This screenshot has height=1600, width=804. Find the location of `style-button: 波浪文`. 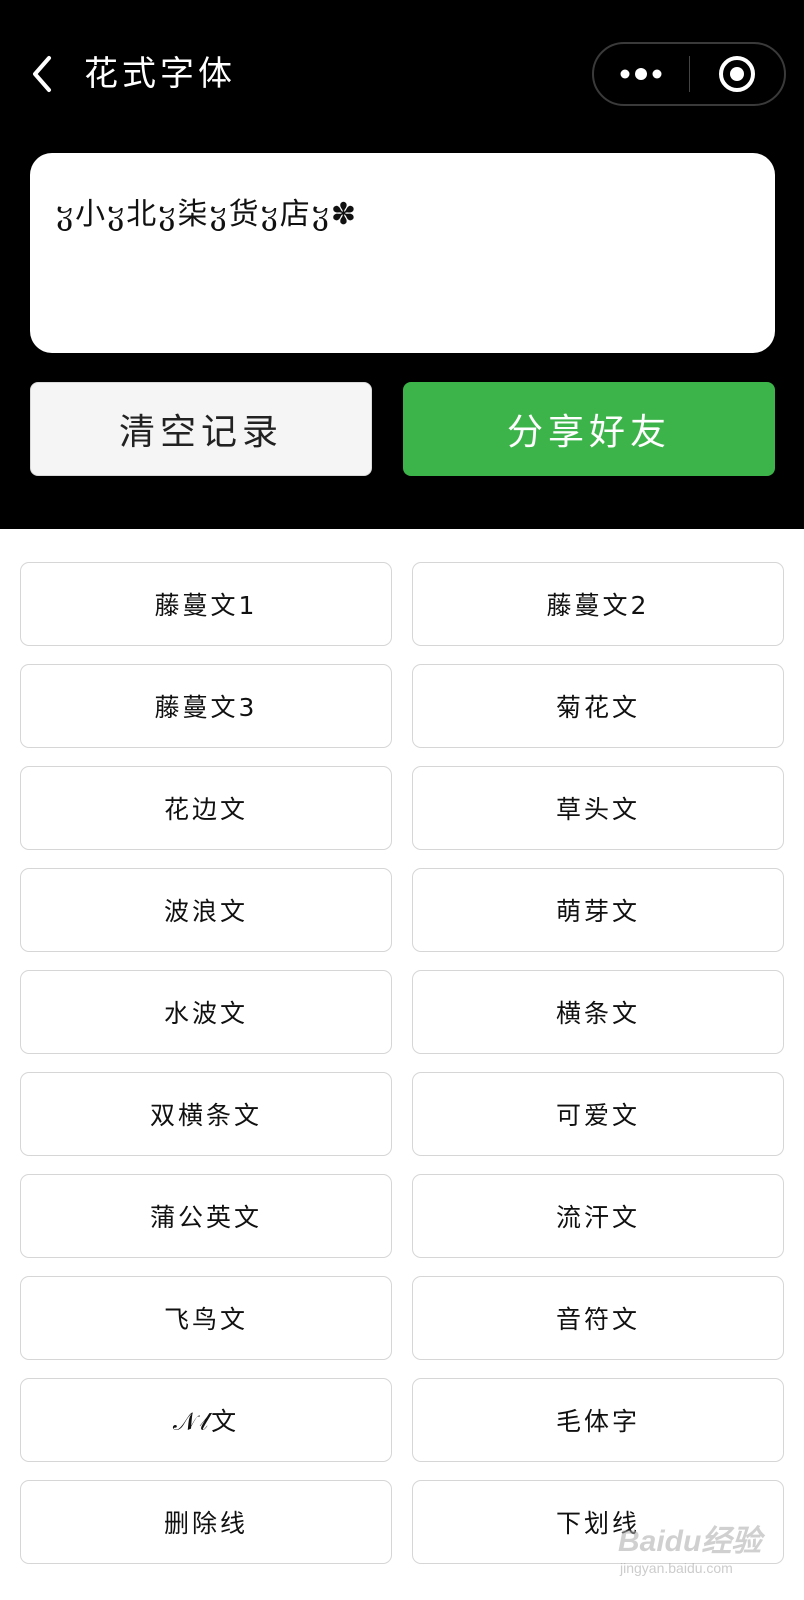

style-button: 波浪文 is located at coordinates (206, 910).